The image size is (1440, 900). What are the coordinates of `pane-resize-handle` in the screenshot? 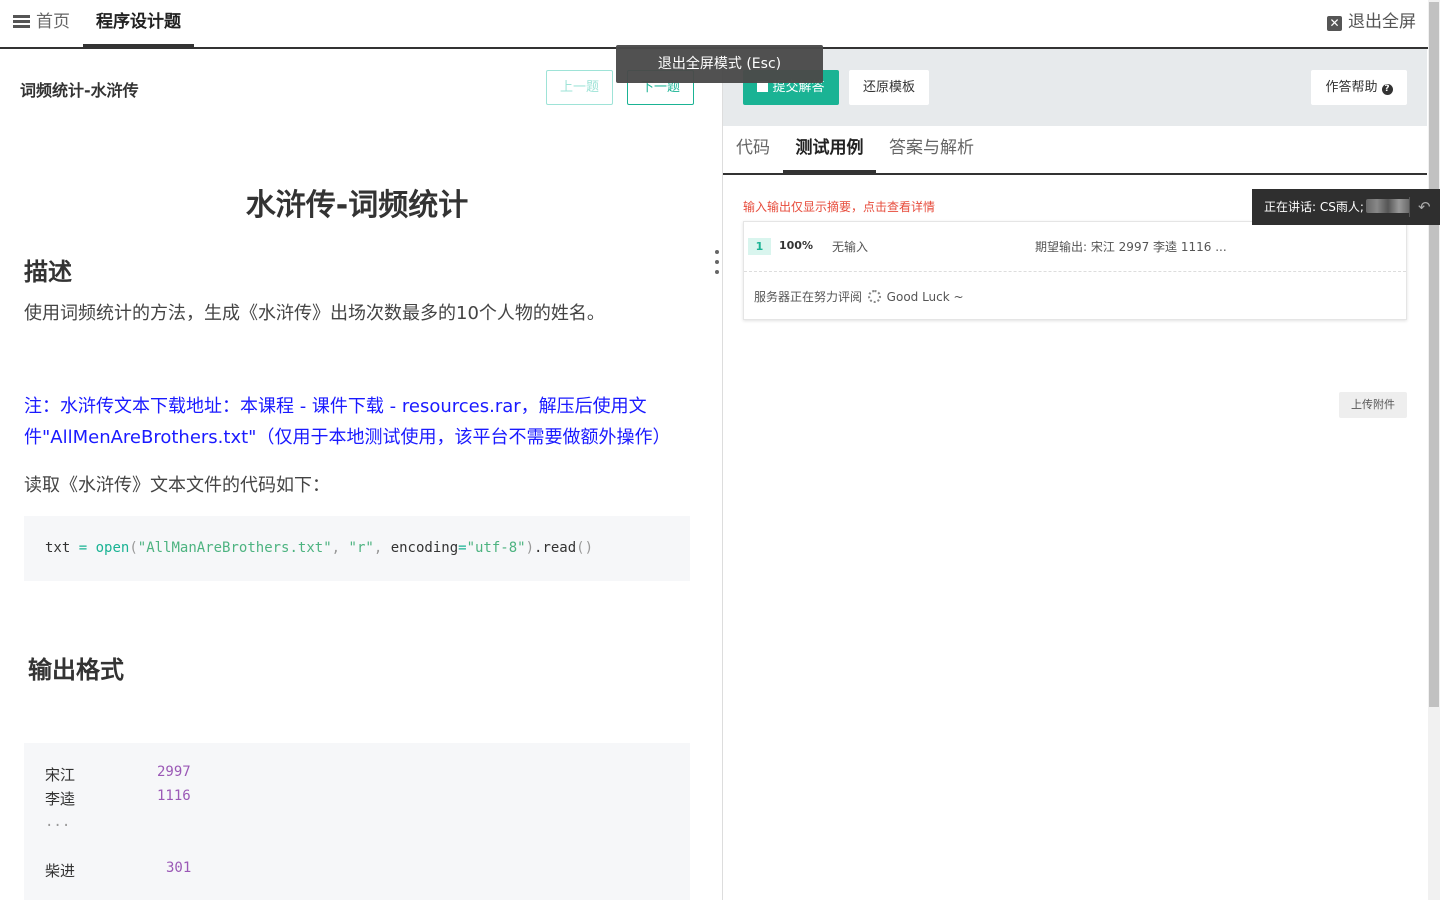 It's located at (717, 267).